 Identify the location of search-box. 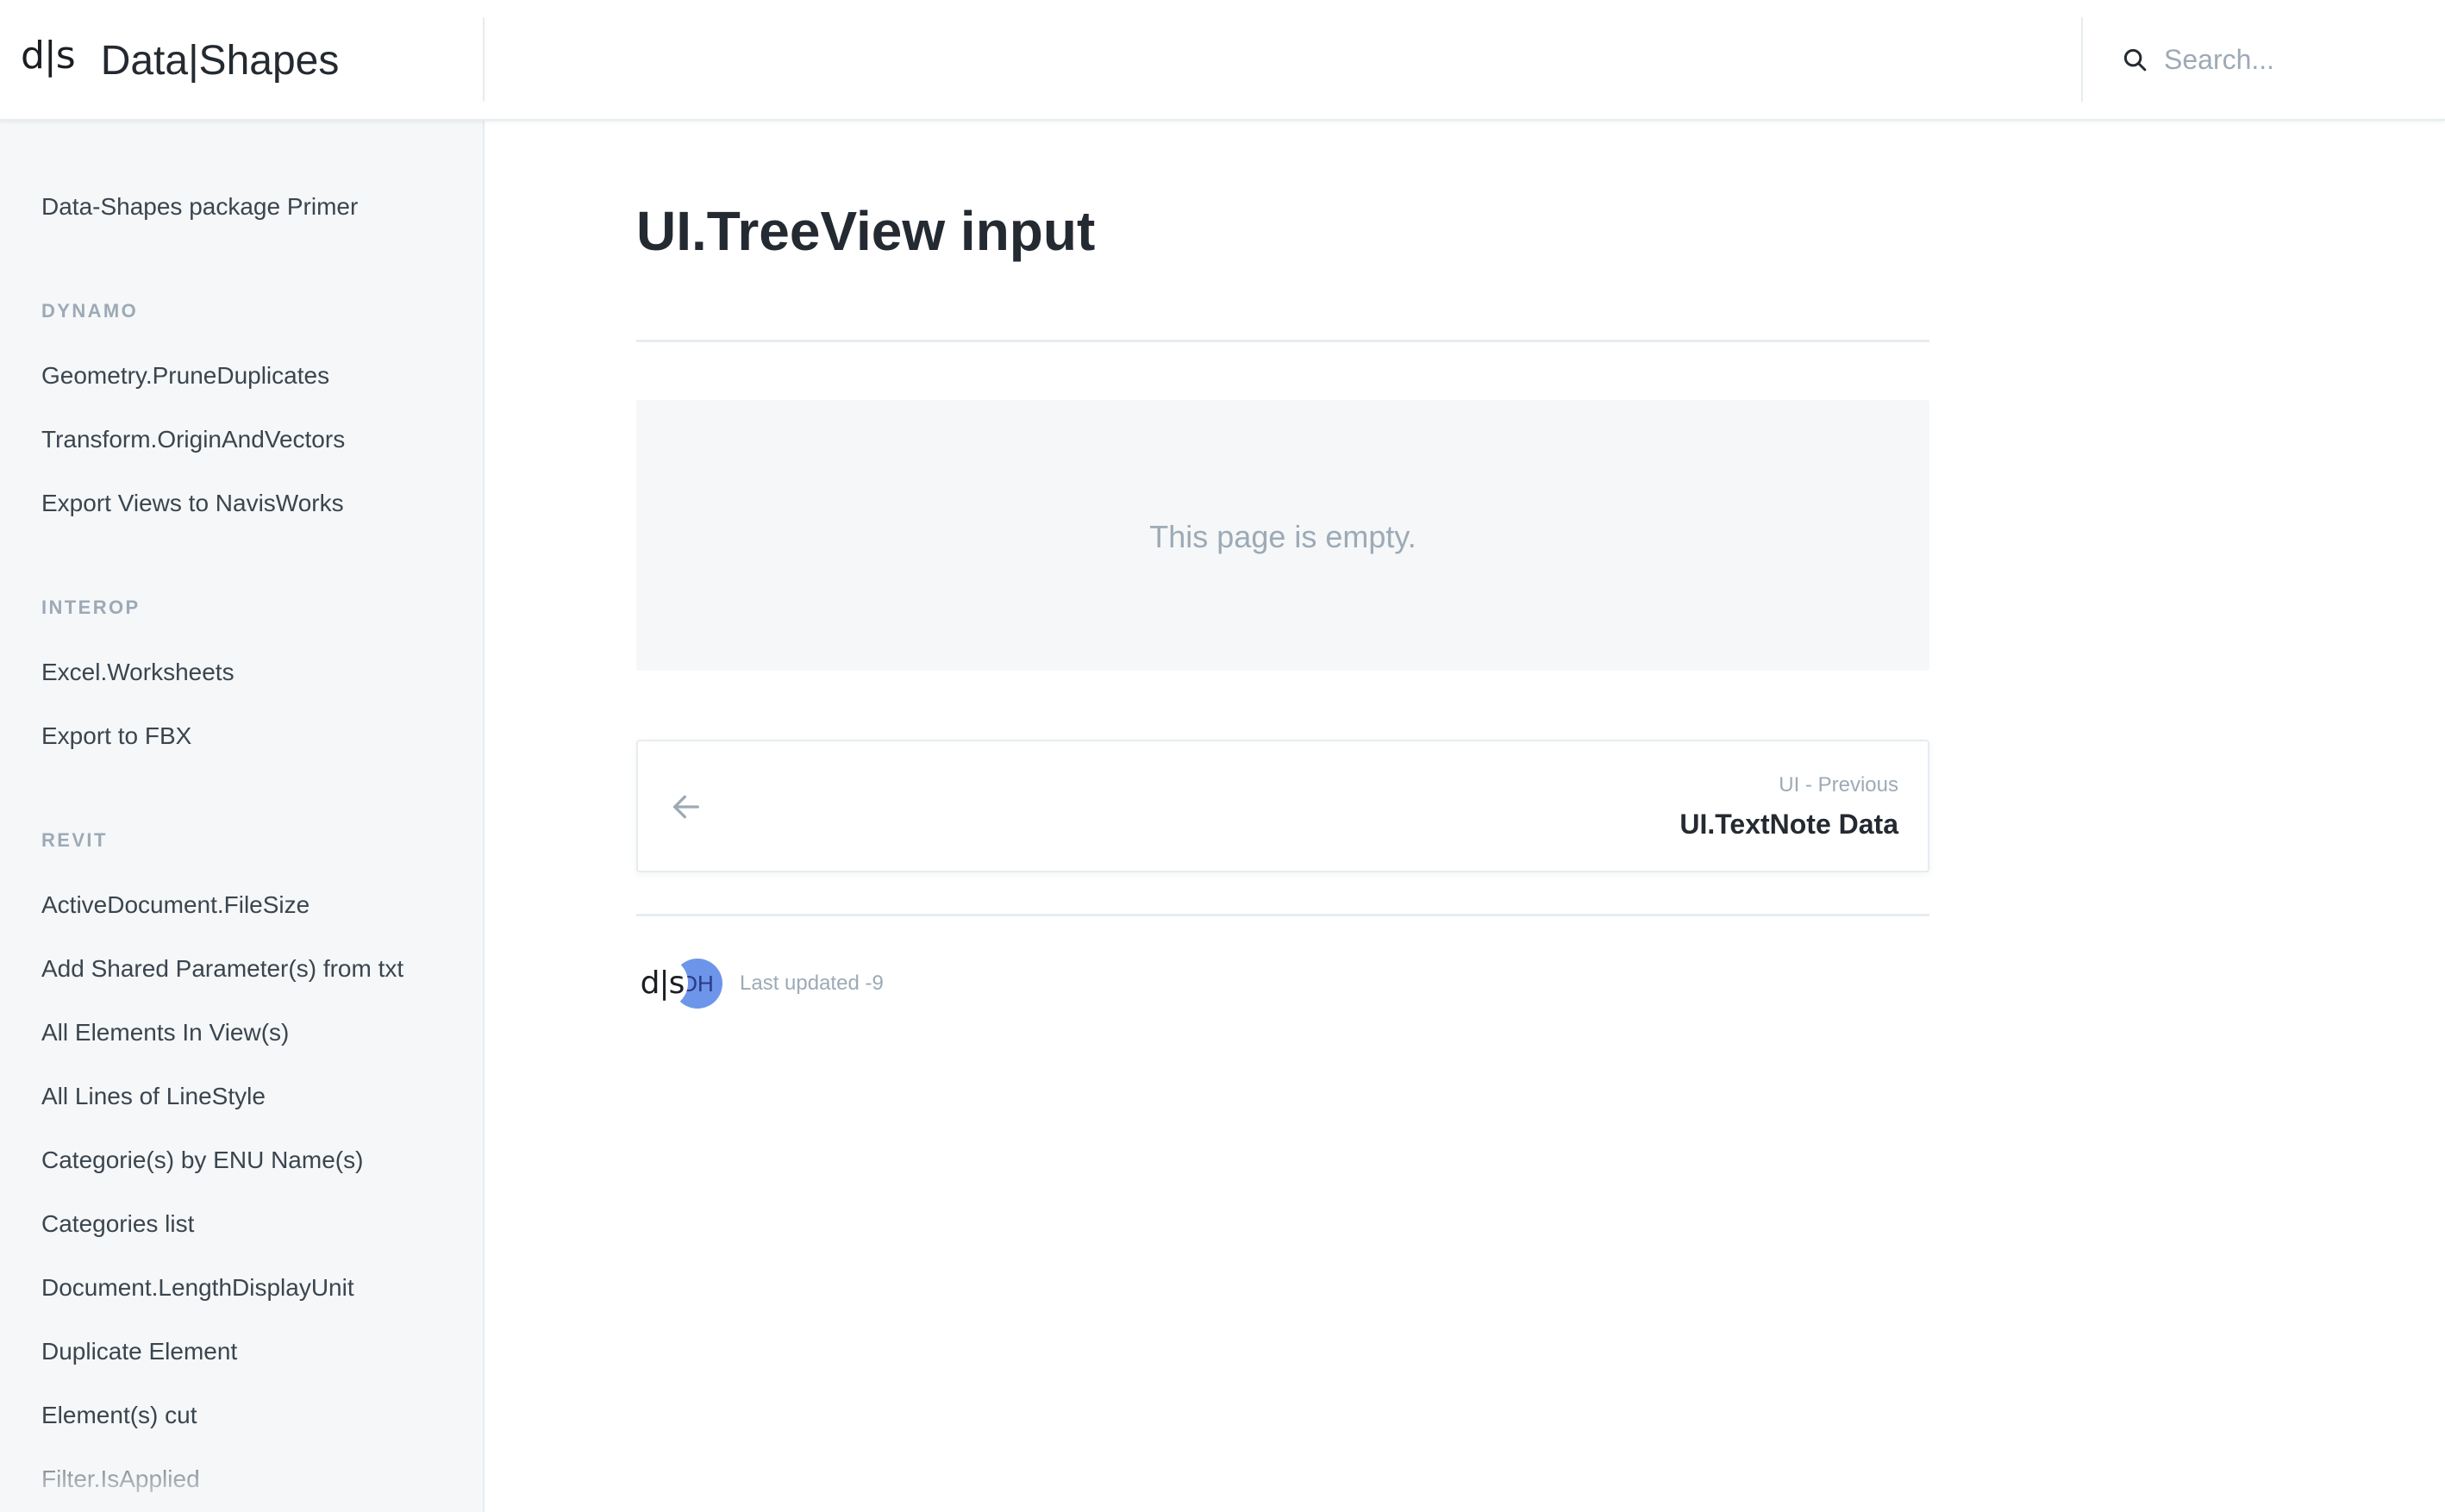
(2267, 59).